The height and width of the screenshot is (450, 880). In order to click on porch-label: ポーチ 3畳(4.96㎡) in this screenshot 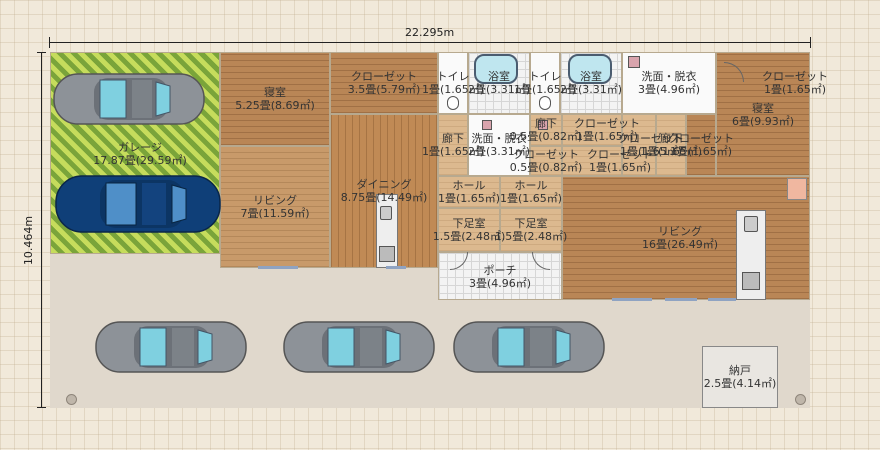, I will do `click(500, 277)`.